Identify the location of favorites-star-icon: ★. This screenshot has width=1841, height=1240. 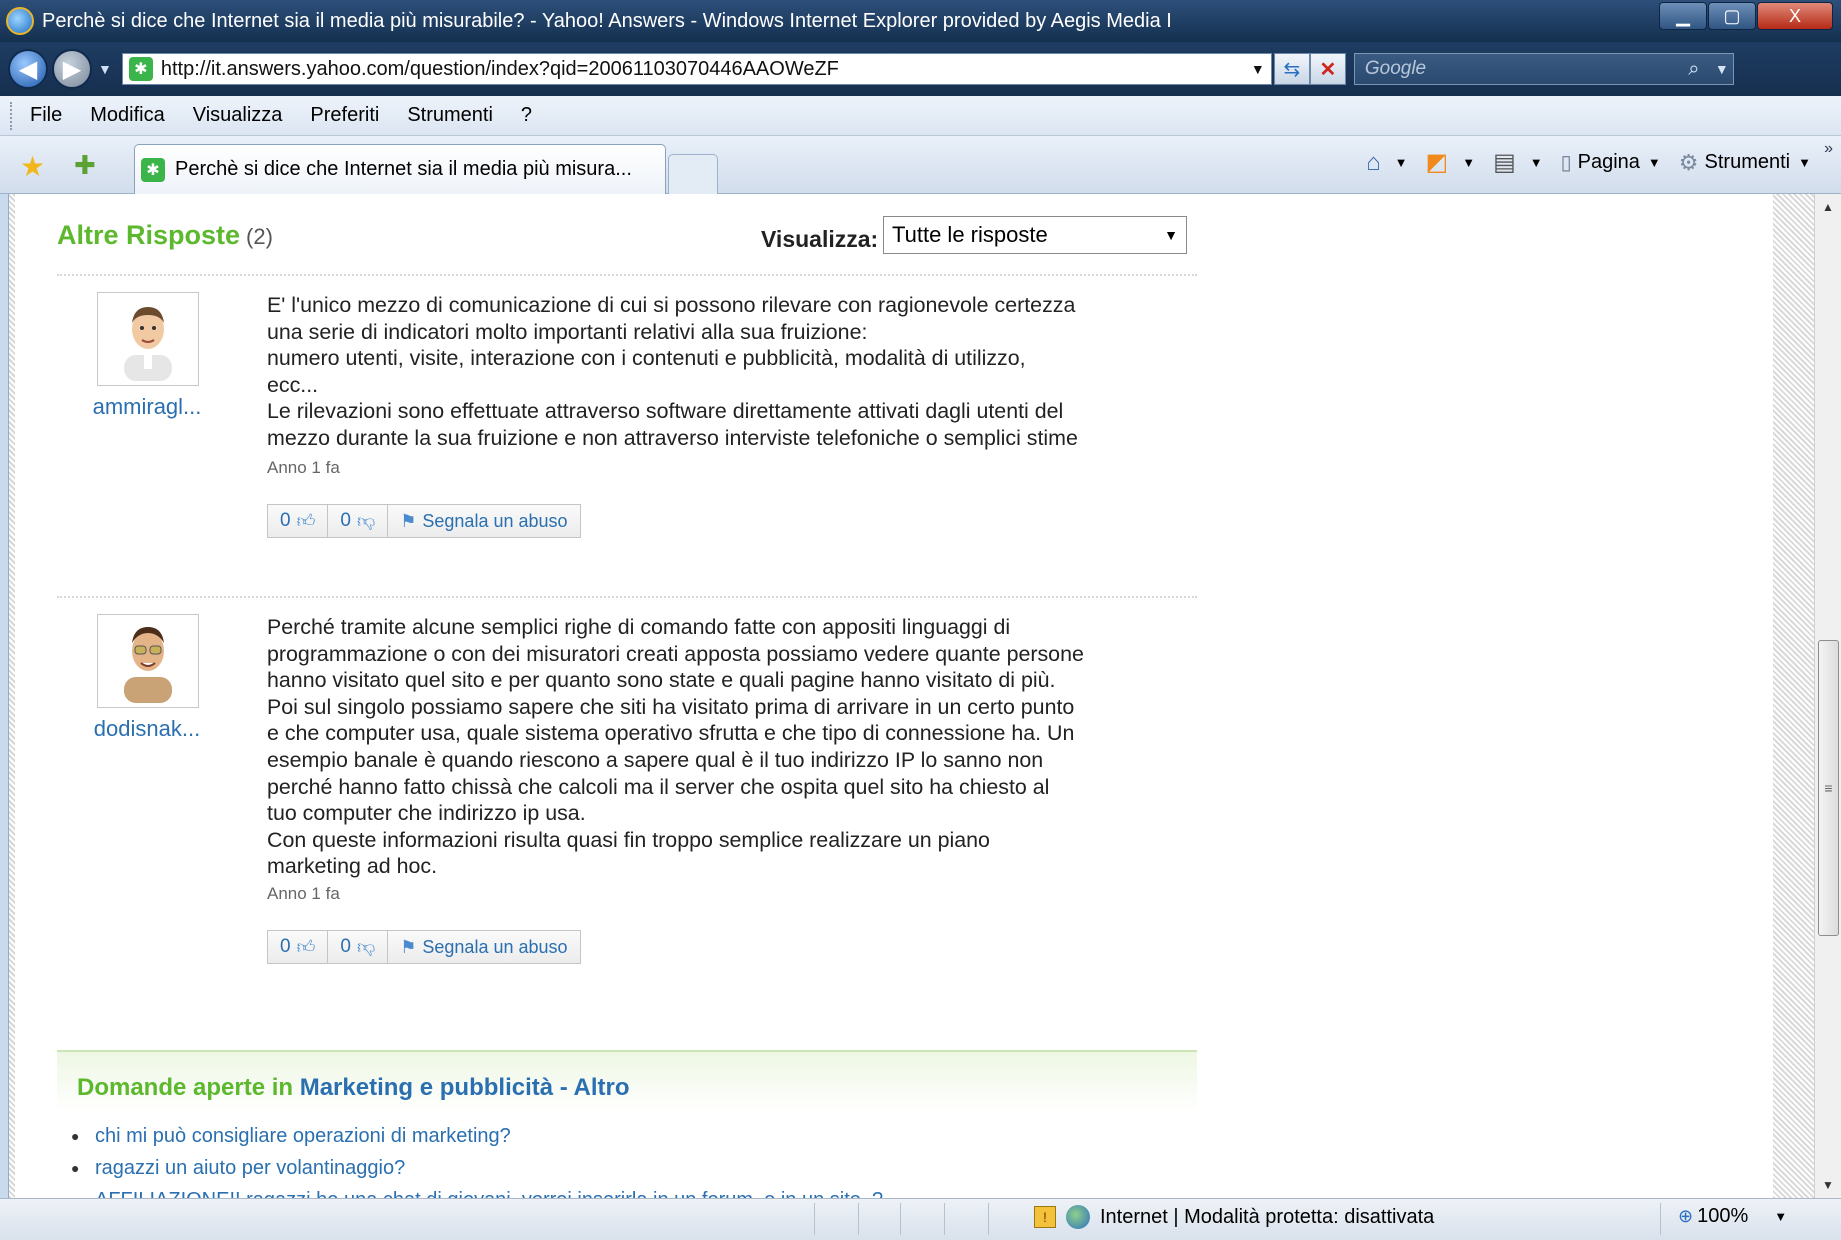
(32, 166).